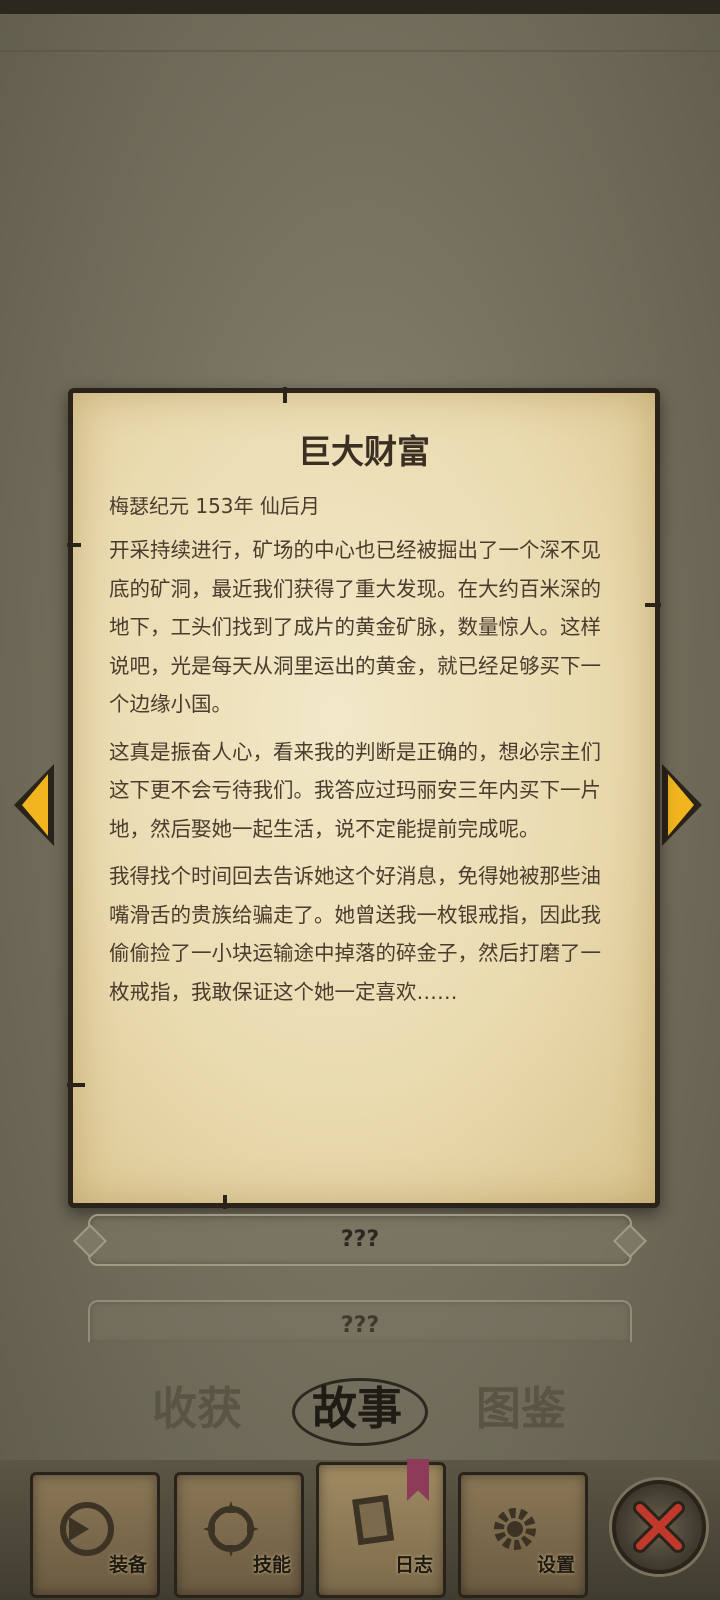 The width and height of the screenshot is (720, 1600). I want to click on toolbar-settings-button: 设置, so click(523, 1535).